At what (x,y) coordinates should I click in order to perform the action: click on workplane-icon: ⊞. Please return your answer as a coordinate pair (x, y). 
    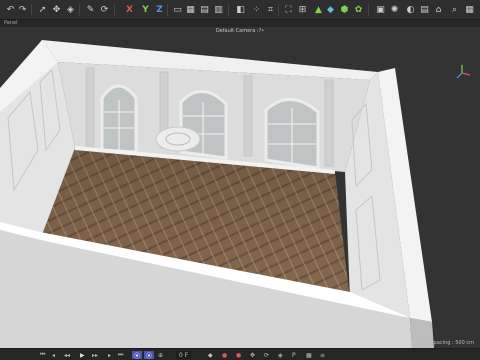
    Looking at the image, I should click on (302, 9).